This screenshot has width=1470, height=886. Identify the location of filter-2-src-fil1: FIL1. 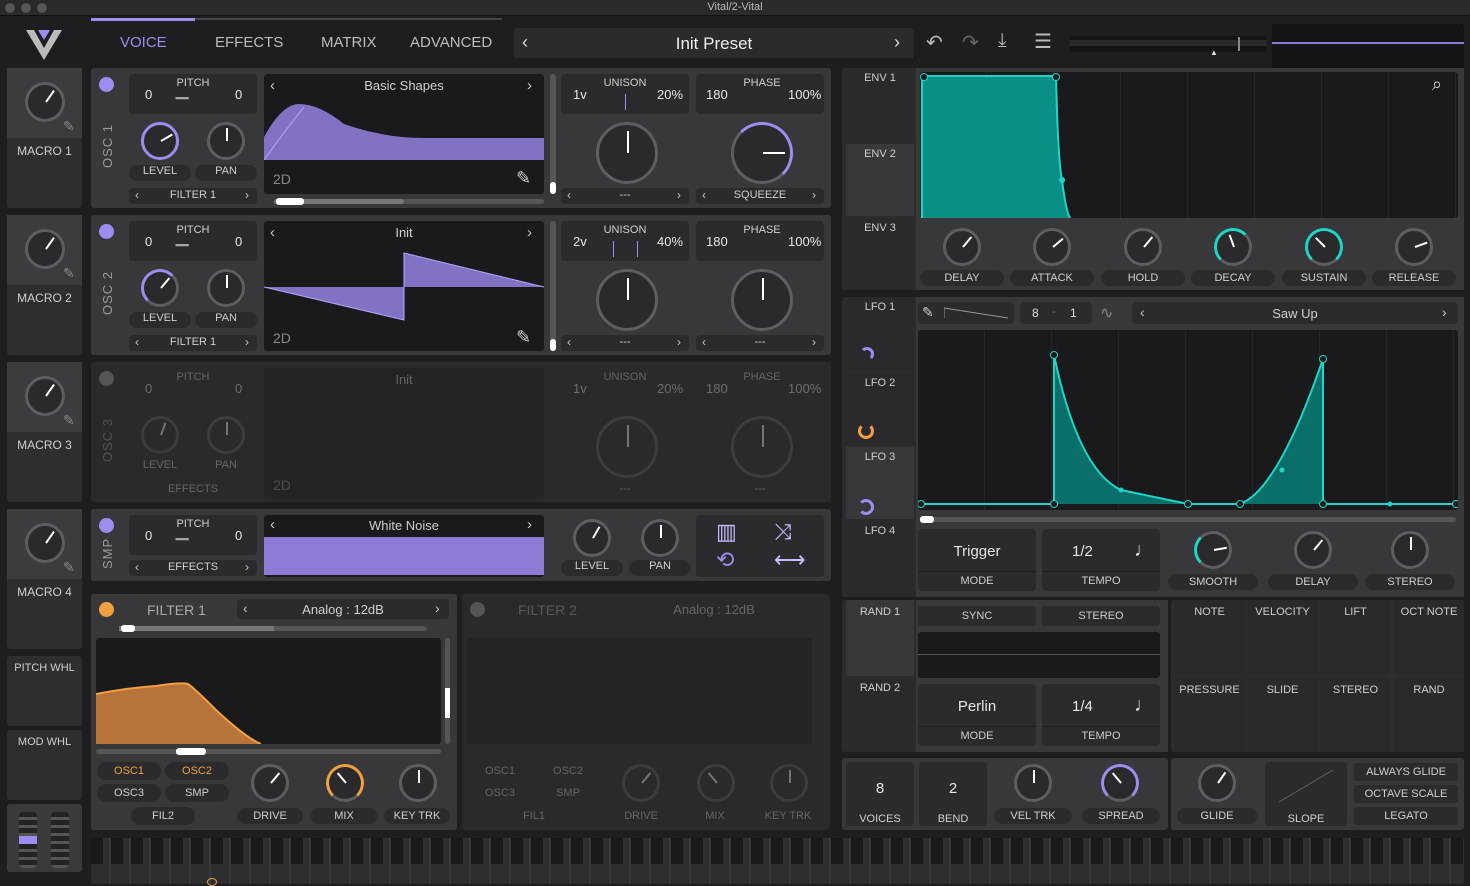
(534, 816).